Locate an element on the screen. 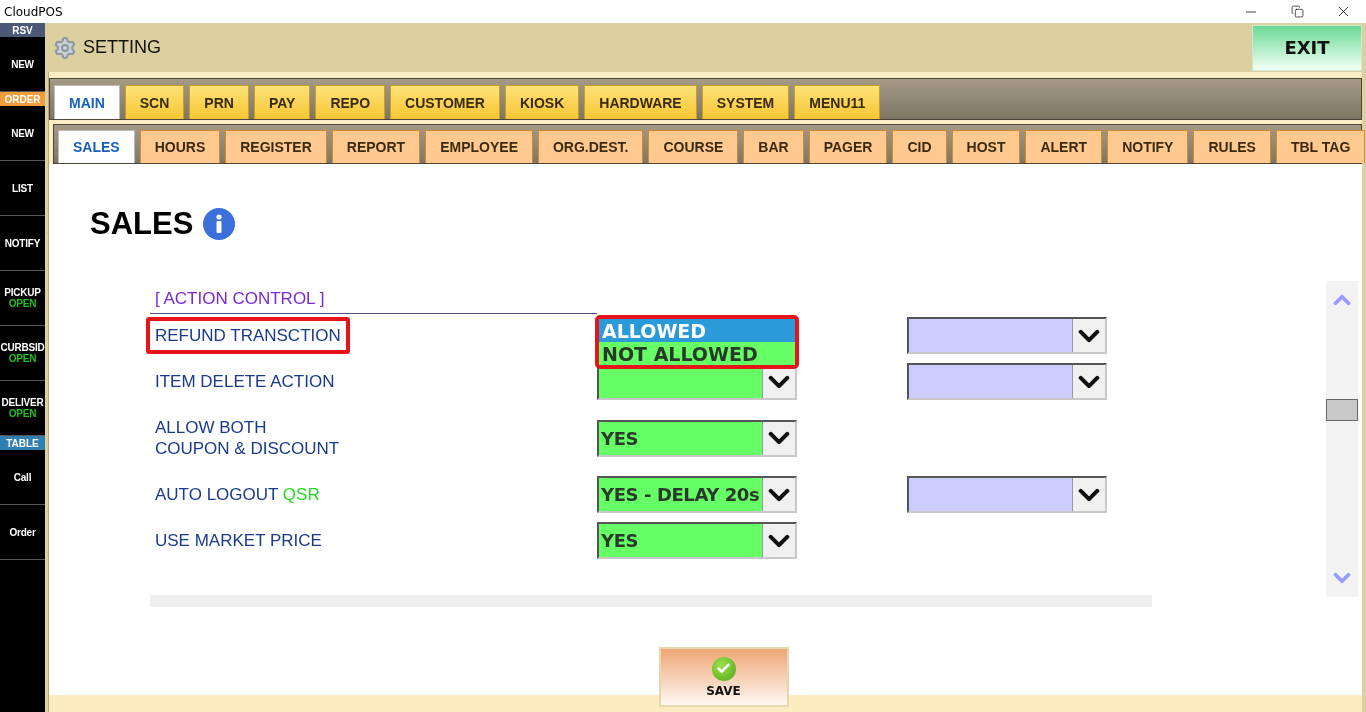  page-header-title: SETTING is located at coordinates (122, 47).